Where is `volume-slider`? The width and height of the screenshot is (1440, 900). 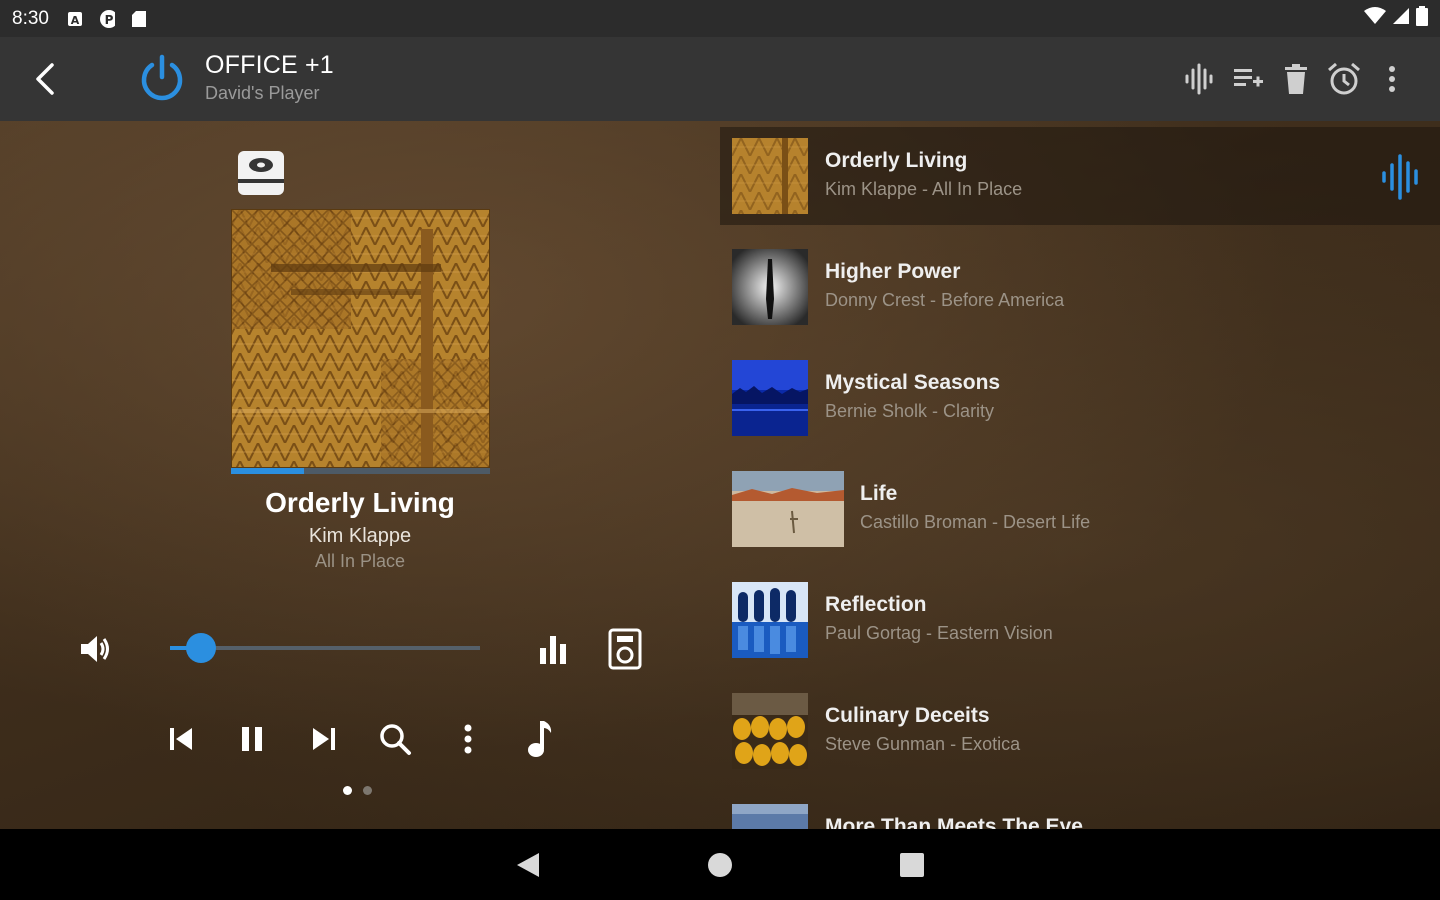 volume-slider is located at coordinates (325, 648).